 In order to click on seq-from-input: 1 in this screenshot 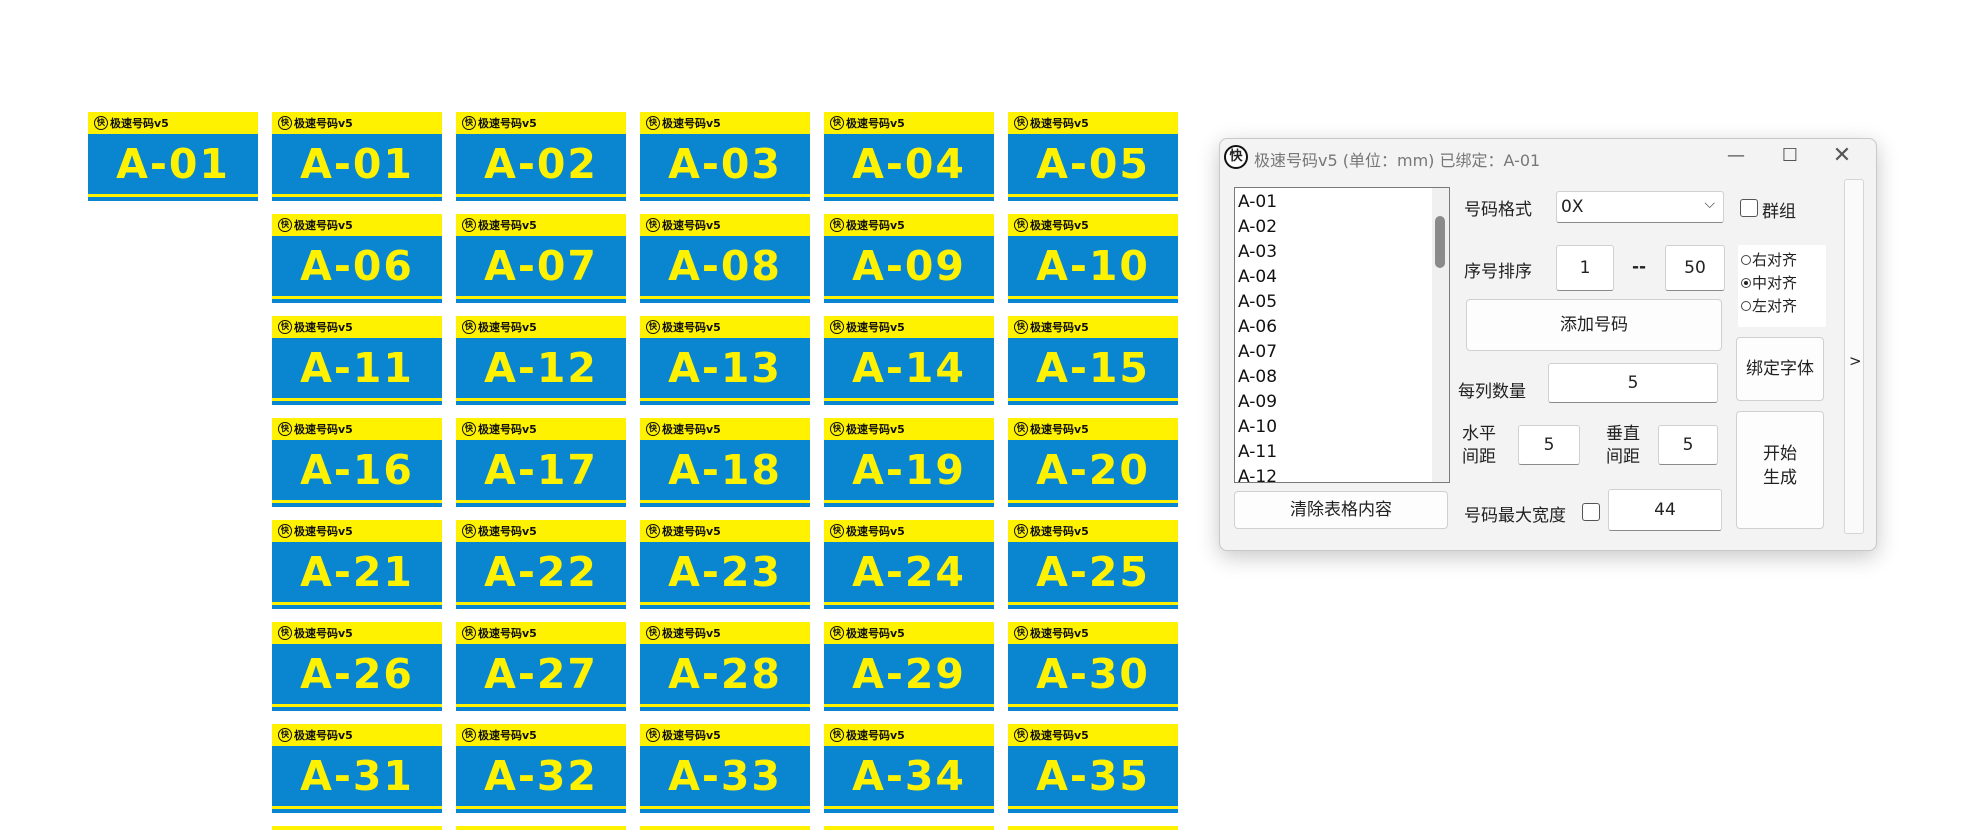, I will do `click(1585, 268)`.